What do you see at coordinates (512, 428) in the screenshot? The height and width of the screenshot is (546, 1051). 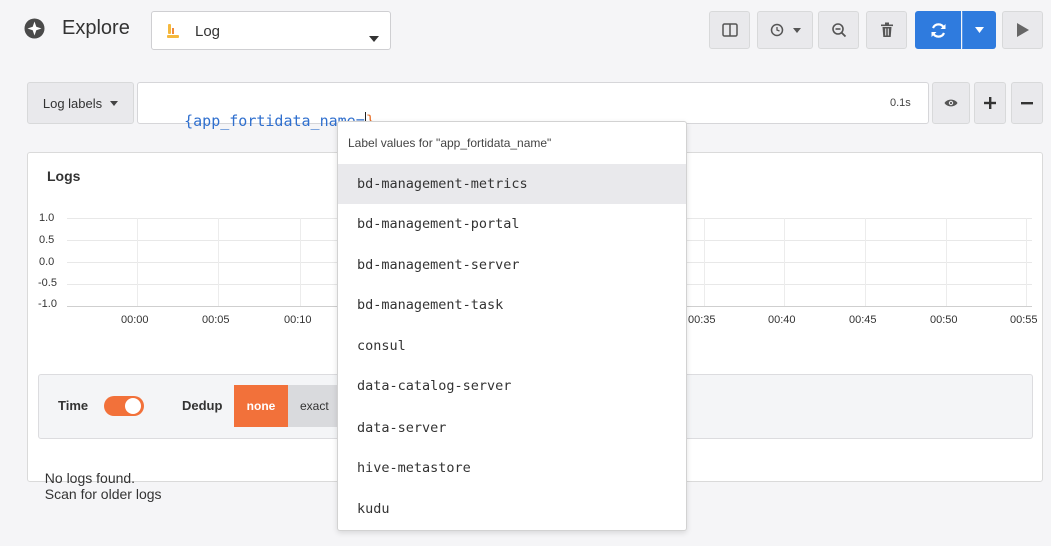 I see `suggestion-item: data-server` at bounding box center [512, 428].